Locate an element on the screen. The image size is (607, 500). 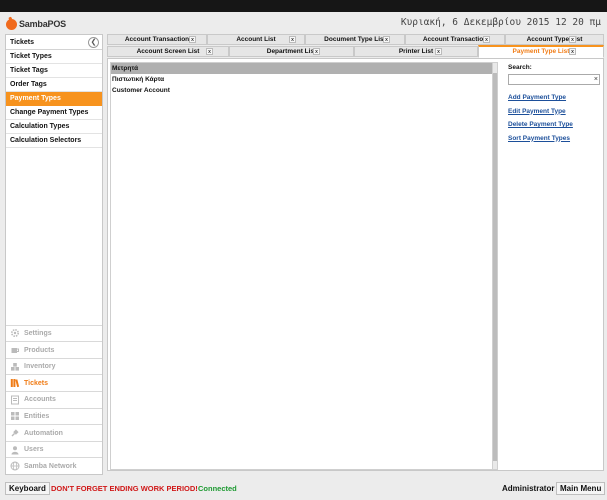
module-samba-network: Samba Network is located at coordinates (54, 465).